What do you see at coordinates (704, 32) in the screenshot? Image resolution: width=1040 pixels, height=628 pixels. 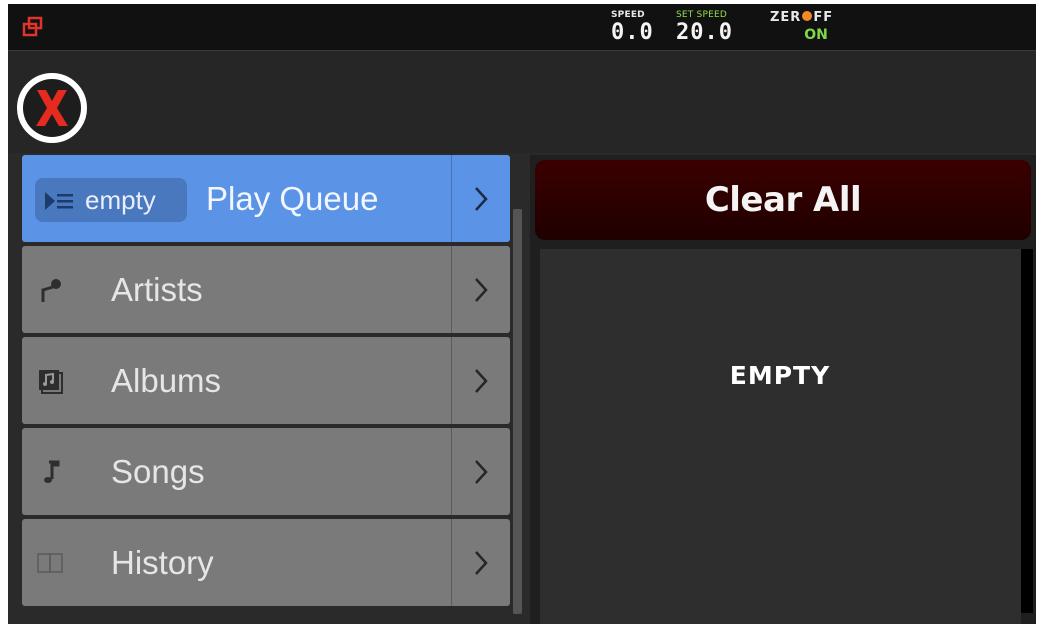 I see `set-speed-value: 20.0` at bounding box center [704, 32].